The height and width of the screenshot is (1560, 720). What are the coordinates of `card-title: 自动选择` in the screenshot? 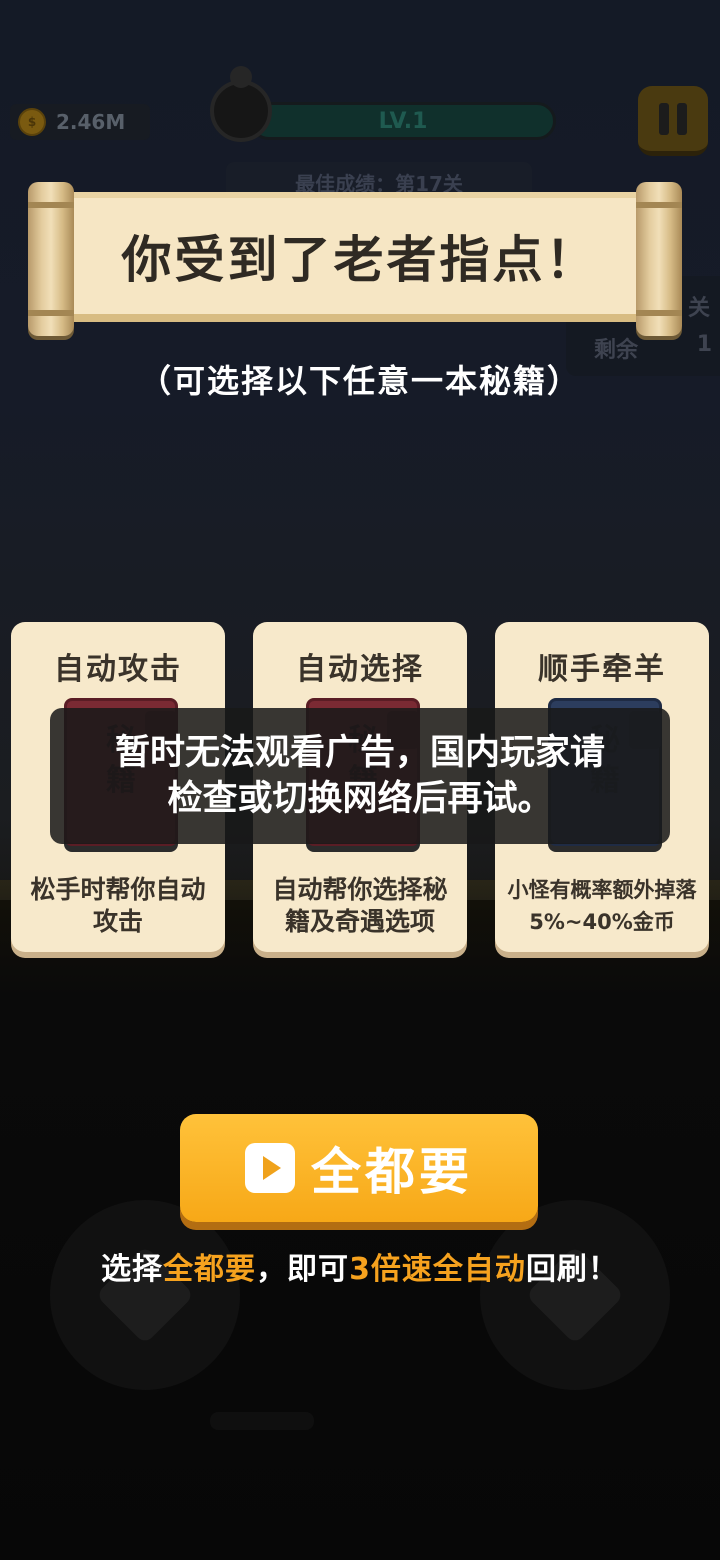 It's located at (360, 669).